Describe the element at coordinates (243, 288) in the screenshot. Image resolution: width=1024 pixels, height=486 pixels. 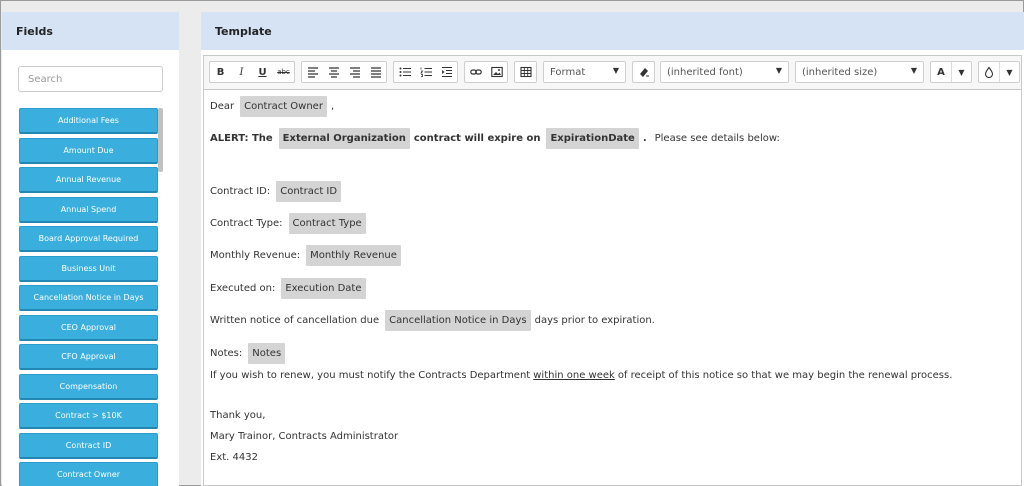
I see `executed-label: Executed on:` at that location.